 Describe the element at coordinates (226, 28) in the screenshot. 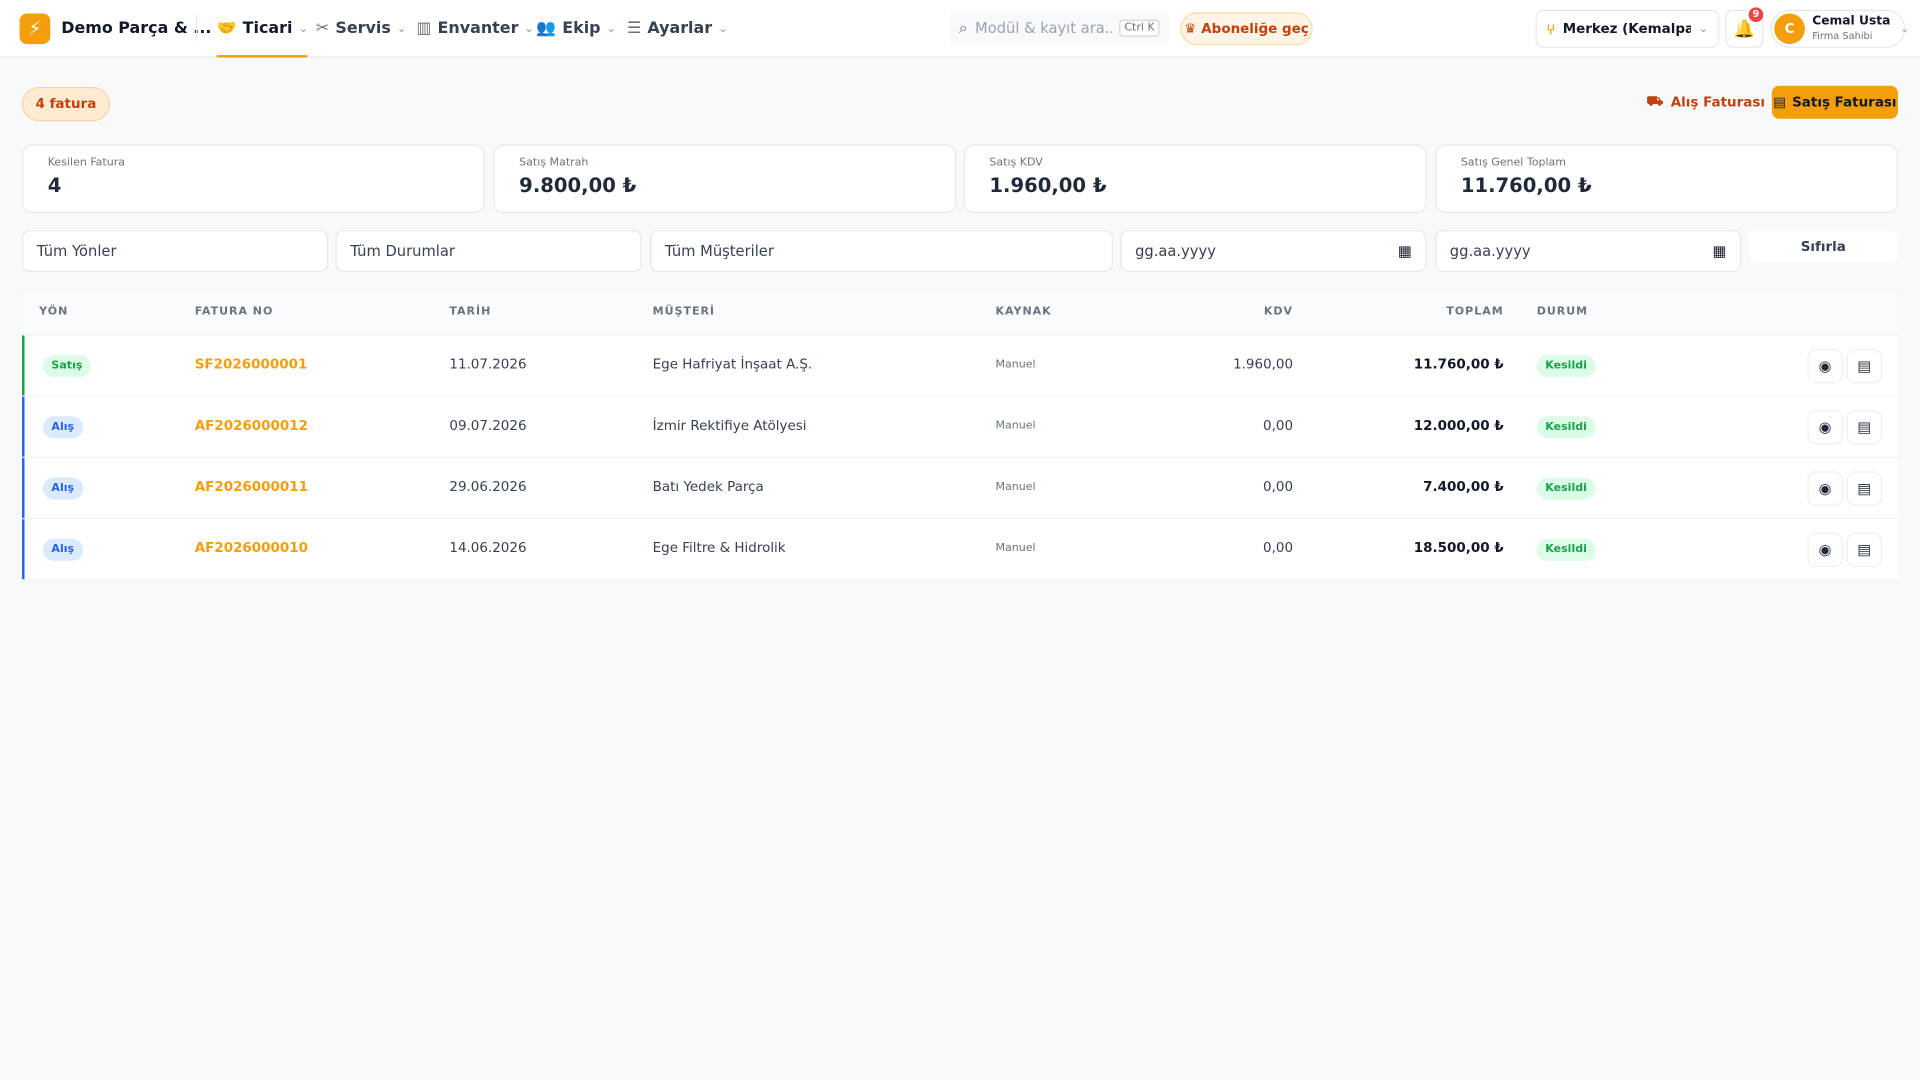

I see `handshake-icon: 🤝` at that location.